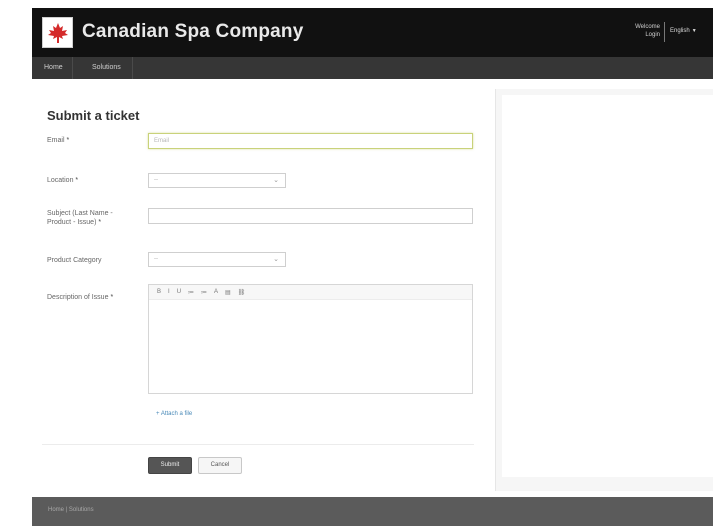  Describe the element at coordinates (664, 32) in the screenshot. I see `header-divider` at that location.